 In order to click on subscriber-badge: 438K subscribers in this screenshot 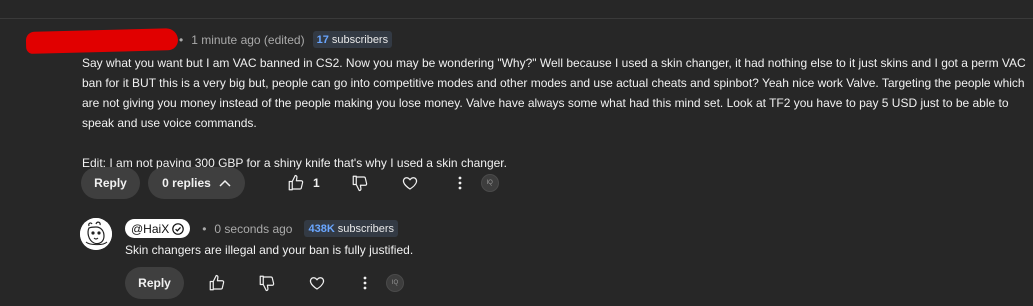, I will do `click(351, 228)`.